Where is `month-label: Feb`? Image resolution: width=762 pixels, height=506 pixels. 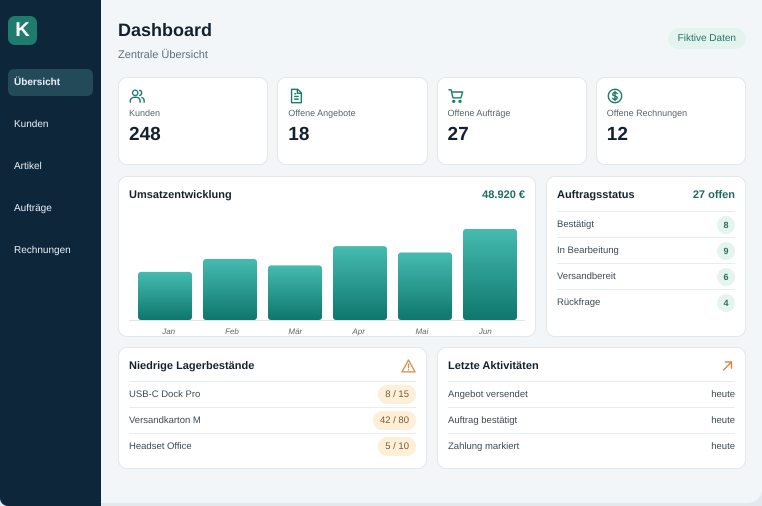
month-label: Feb is located at coordinates (232, 331).